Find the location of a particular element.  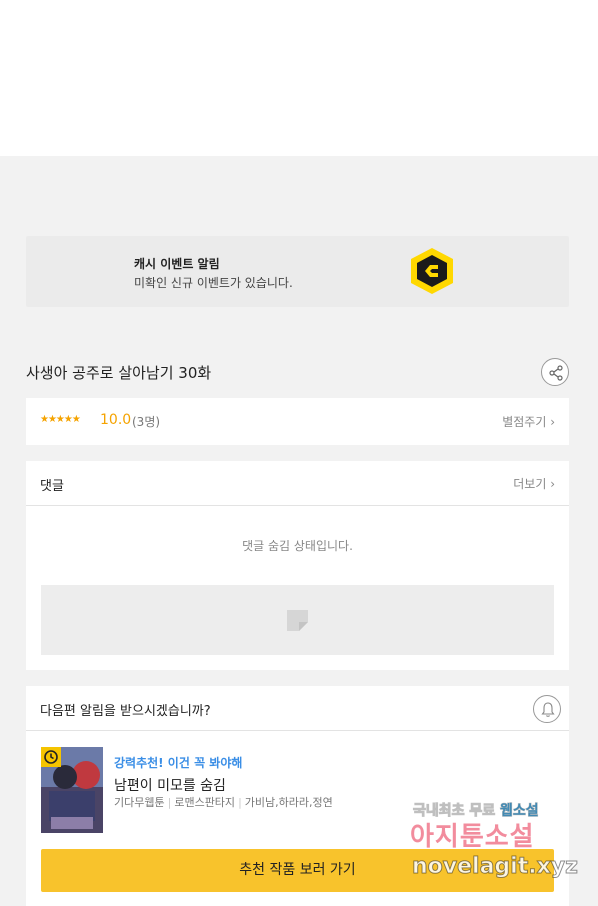

rating-count: (3명) is located at coordinates (146, 422).